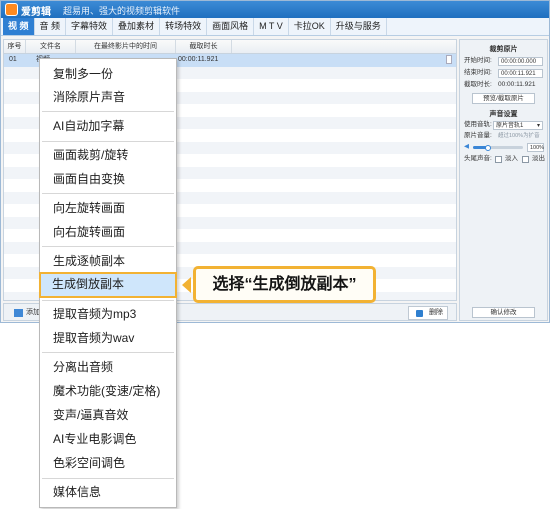 The image size is (550, 509). I want to click on menu-item-crop-rotate: 画面裁剪/旋转, so click(108, 155).